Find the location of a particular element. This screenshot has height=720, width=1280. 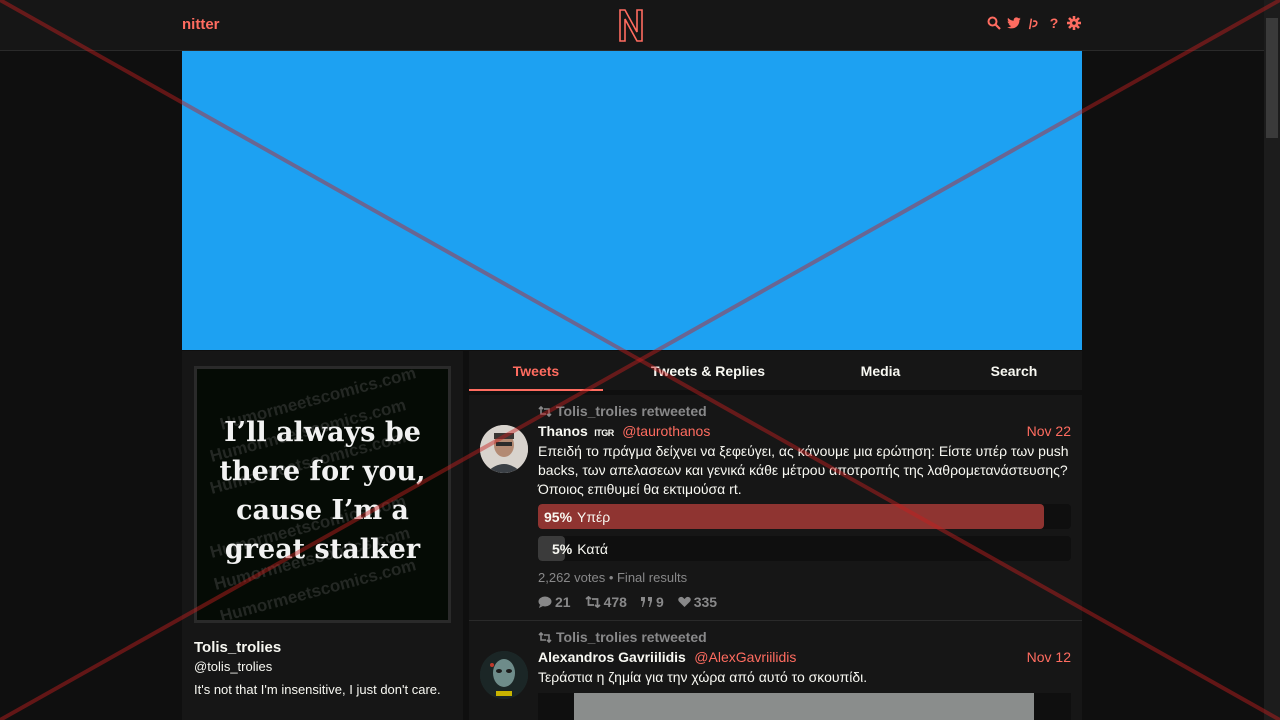

tweet-date: Nov 22 is located at coordinates (1049, 431).